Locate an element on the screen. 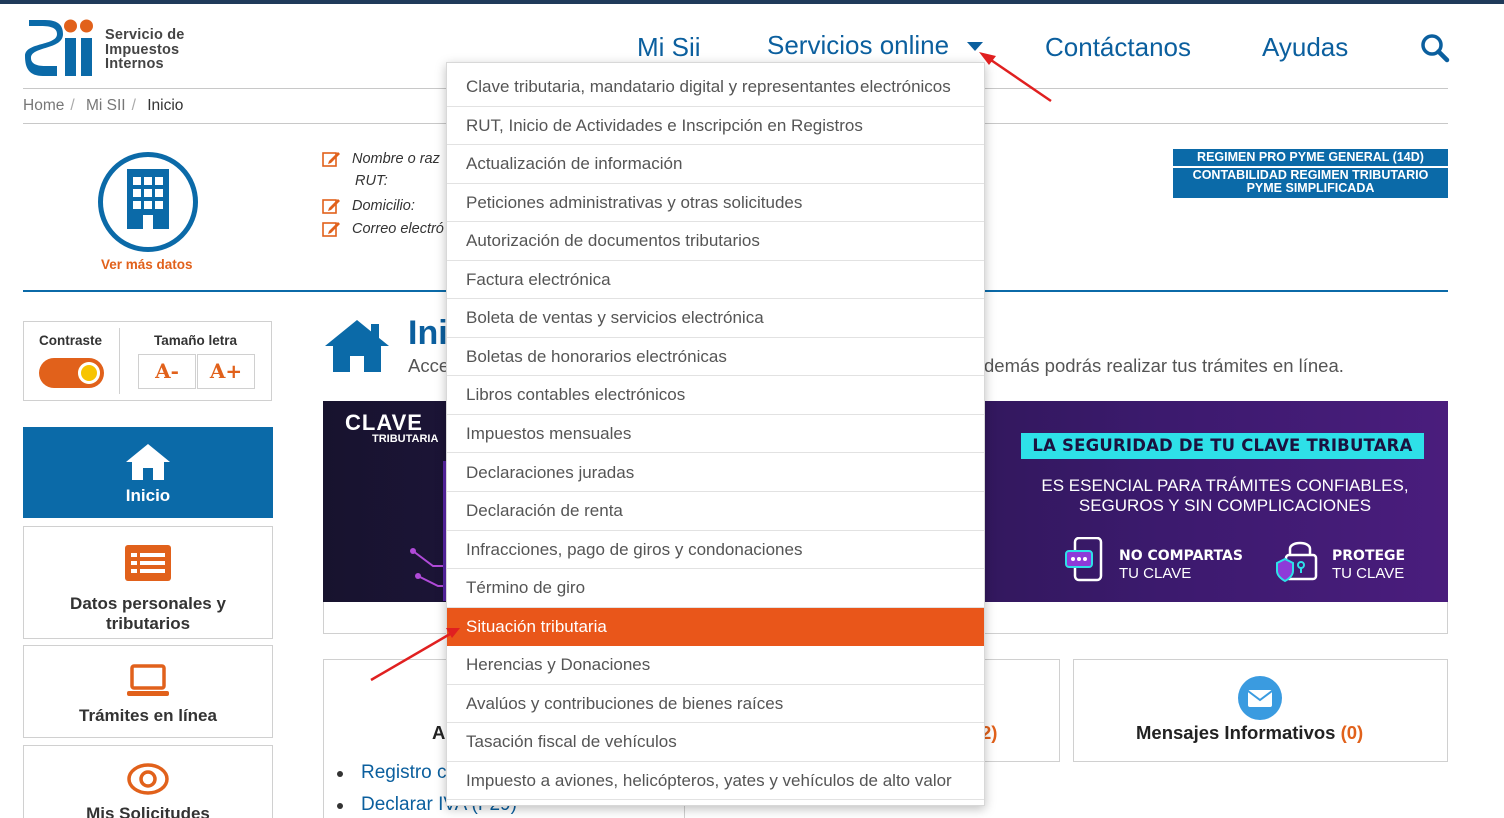 The image size is (1504, 818). nav-mi-sii: Mi Sii is located at coordinates (669, 47).